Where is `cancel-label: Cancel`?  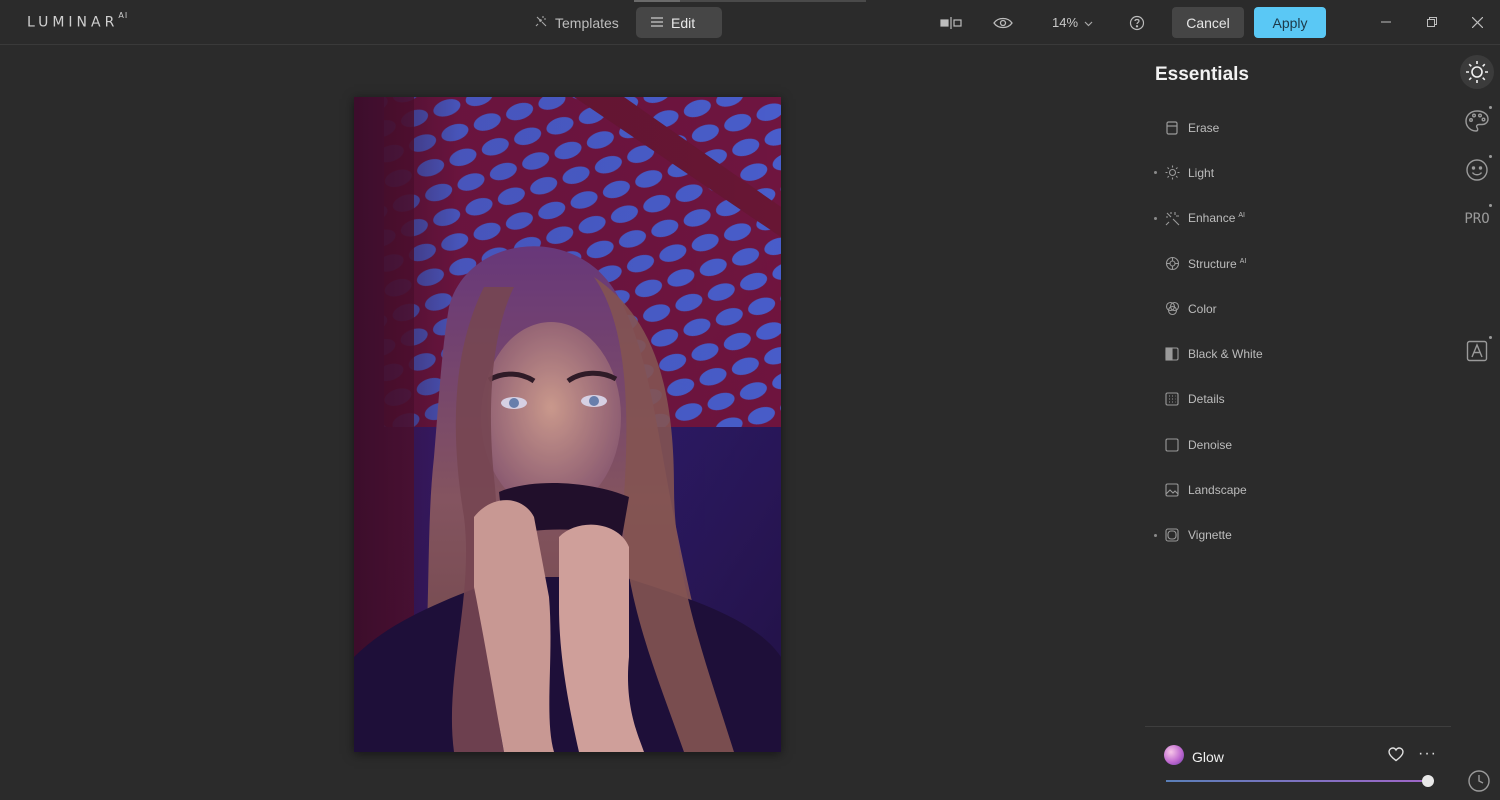
cancel-label: Cancel is located at coordinates (1208, 22).